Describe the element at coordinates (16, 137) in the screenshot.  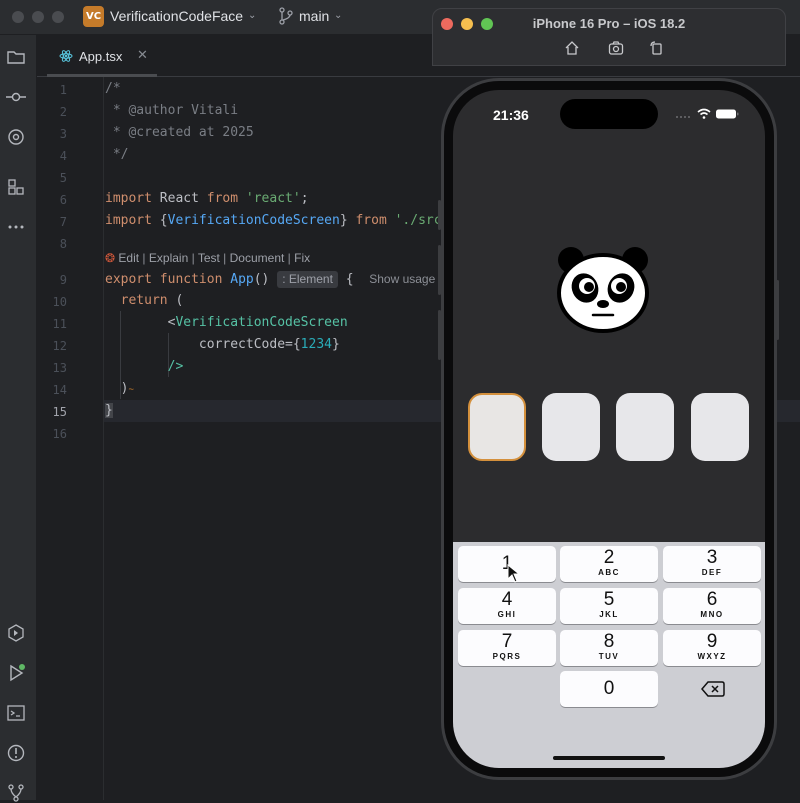
I see `ai-assistant-icon` at that location.